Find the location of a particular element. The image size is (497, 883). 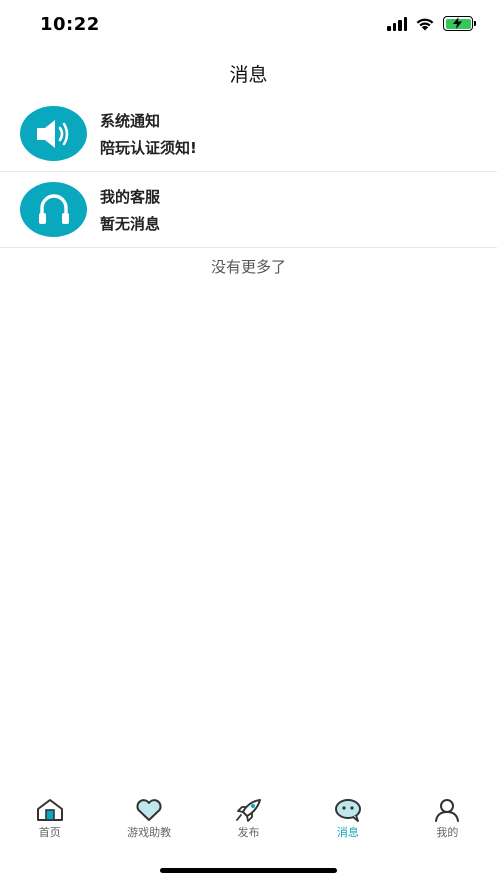

headset-icon is located at coordinates (53, 208).